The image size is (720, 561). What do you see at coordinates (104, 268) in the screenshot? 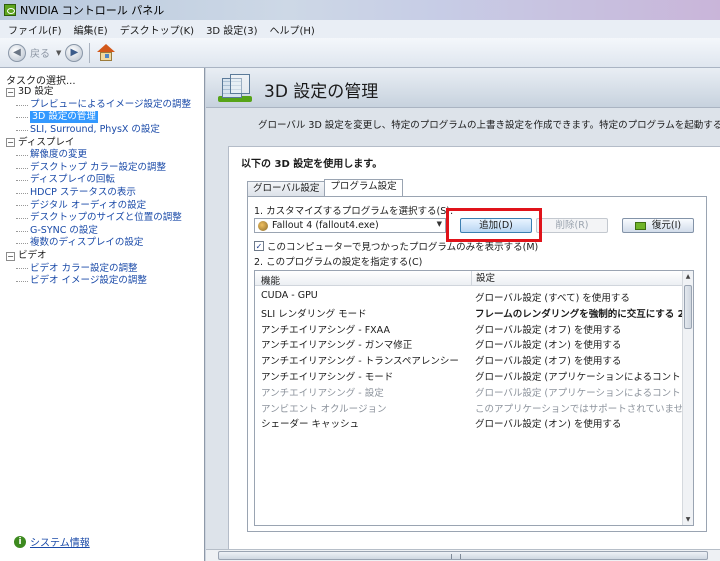
I see `tree-item-video-color: ビデオ カラー設定の調整` at bounding box center [104, 268].